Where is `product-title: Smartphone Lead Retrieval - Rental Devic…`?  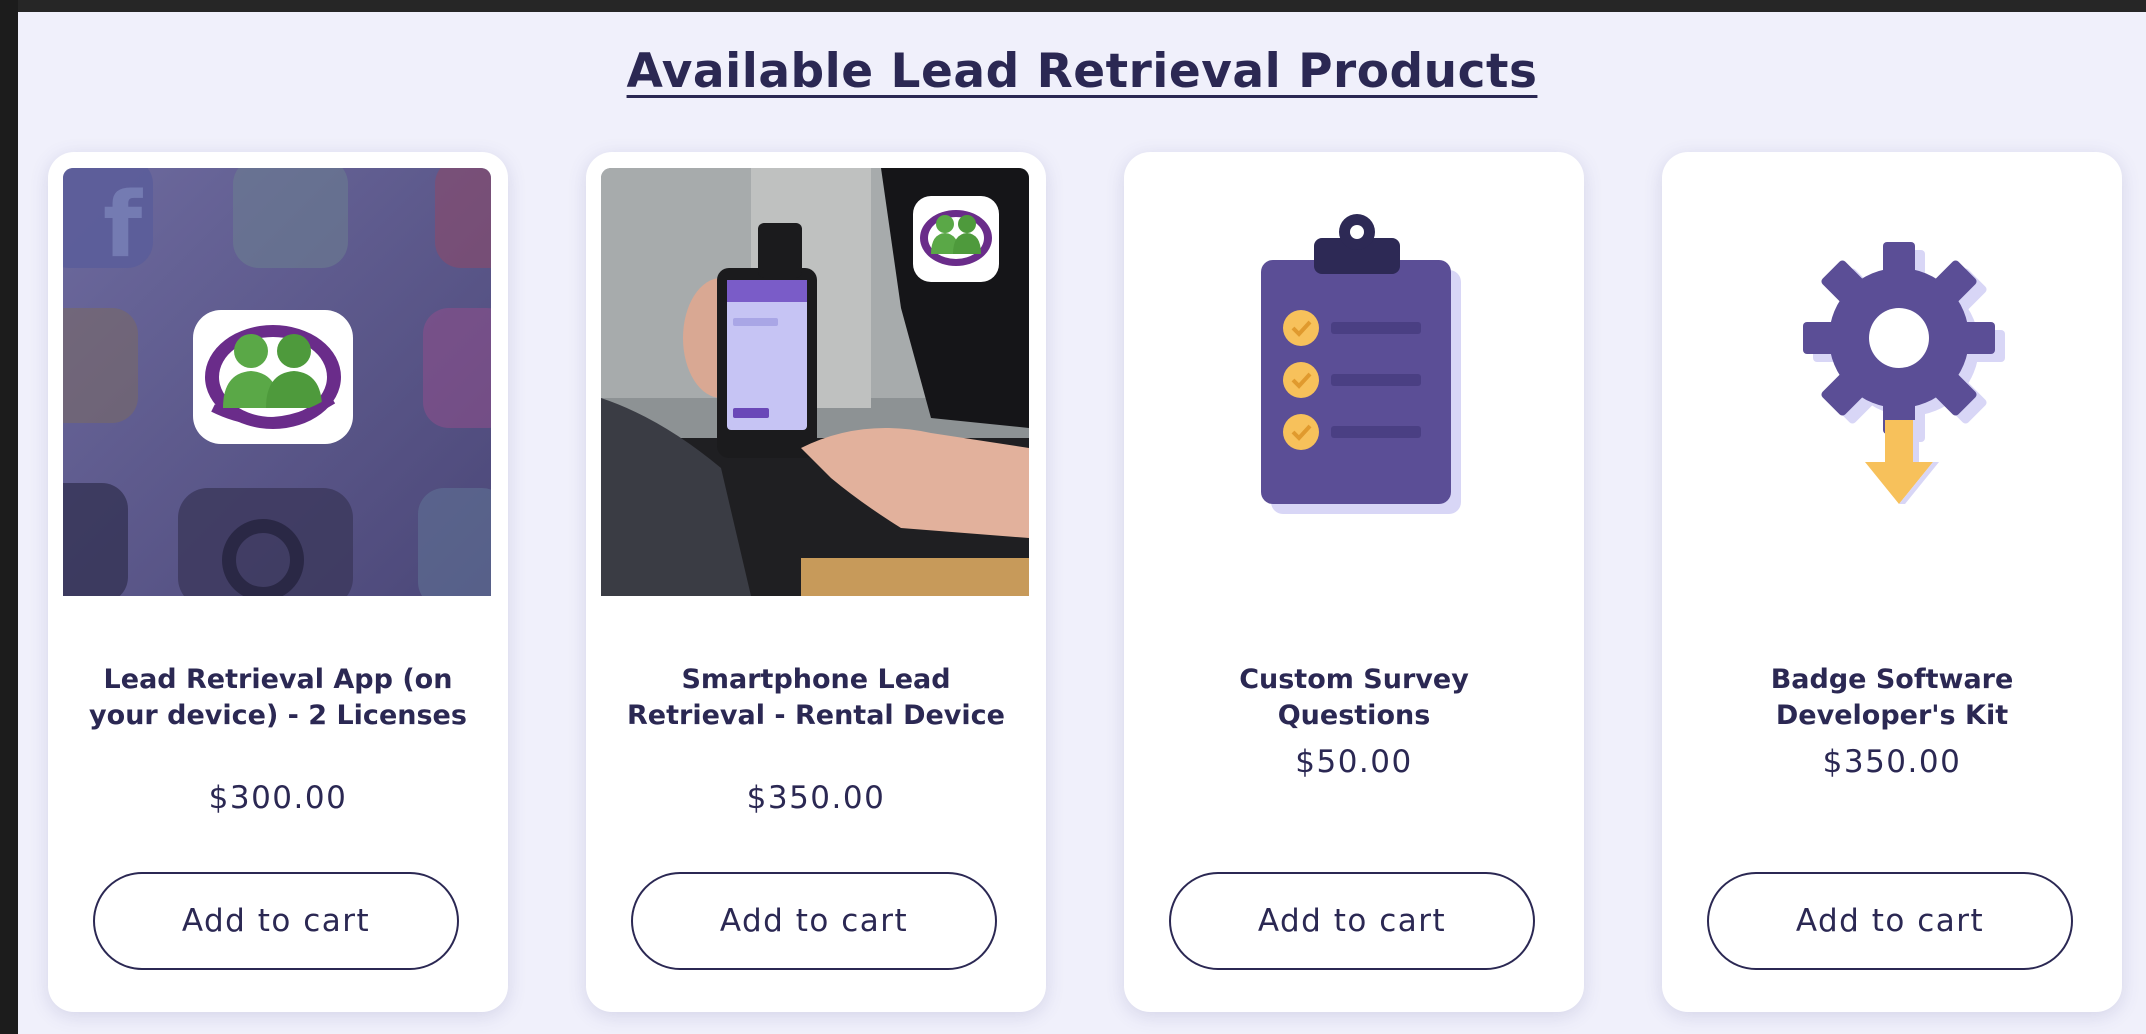 product-title: Smartphone Lead Retrieval - Rental Devic… is located at coordinates (816, 698).